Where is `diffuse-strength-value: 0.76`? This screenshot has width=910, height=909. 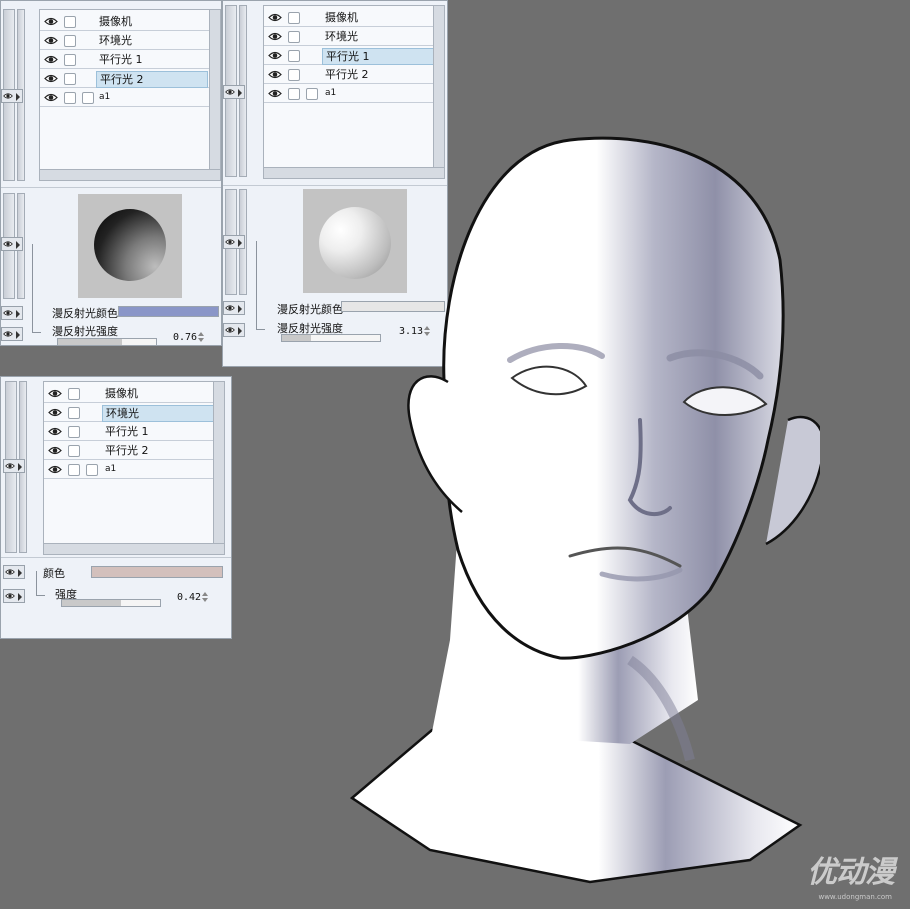 diffuse-strength-value: 0.76 is located at coordinates (185, 337).